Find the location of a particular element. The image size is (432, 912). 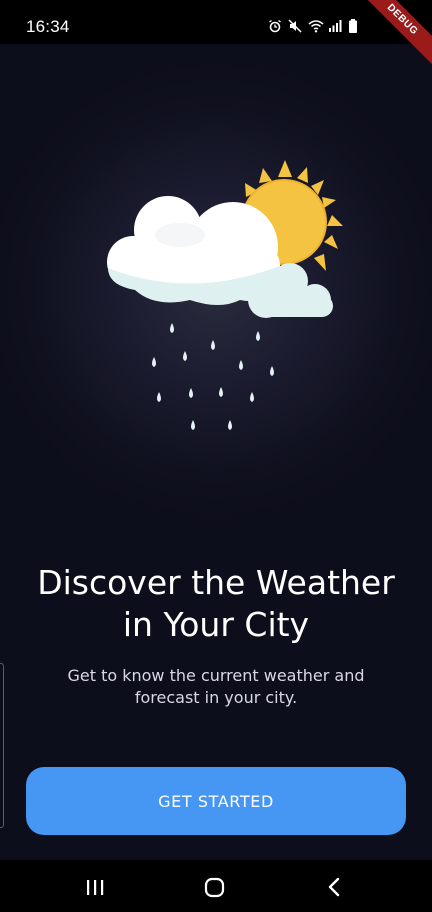

home-icon is located at coordinates (215, 887).